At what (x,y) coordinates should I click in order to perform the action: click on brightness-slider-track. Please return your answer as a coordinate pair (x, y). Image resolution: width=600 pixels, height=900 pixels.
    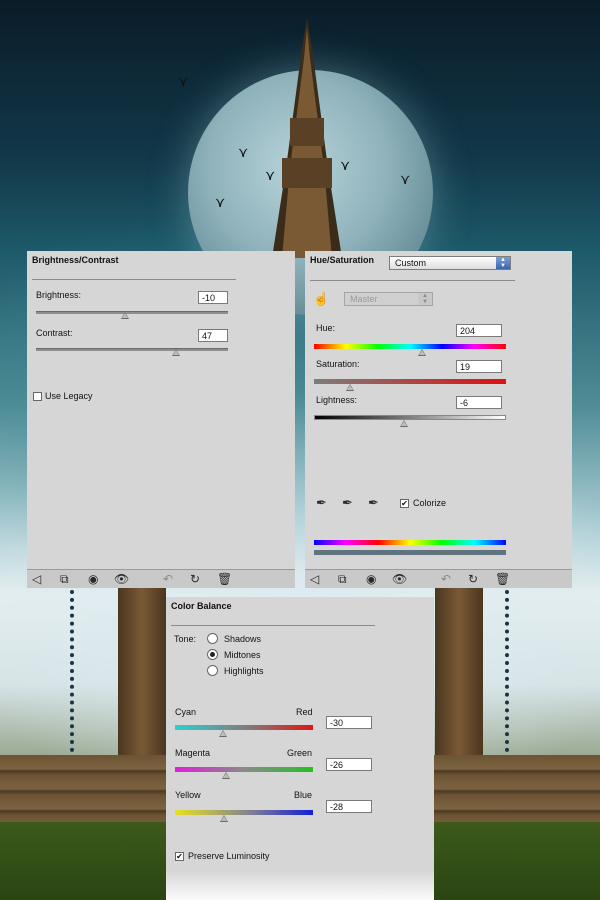
    Looking at the image, I should click on (132, 312).